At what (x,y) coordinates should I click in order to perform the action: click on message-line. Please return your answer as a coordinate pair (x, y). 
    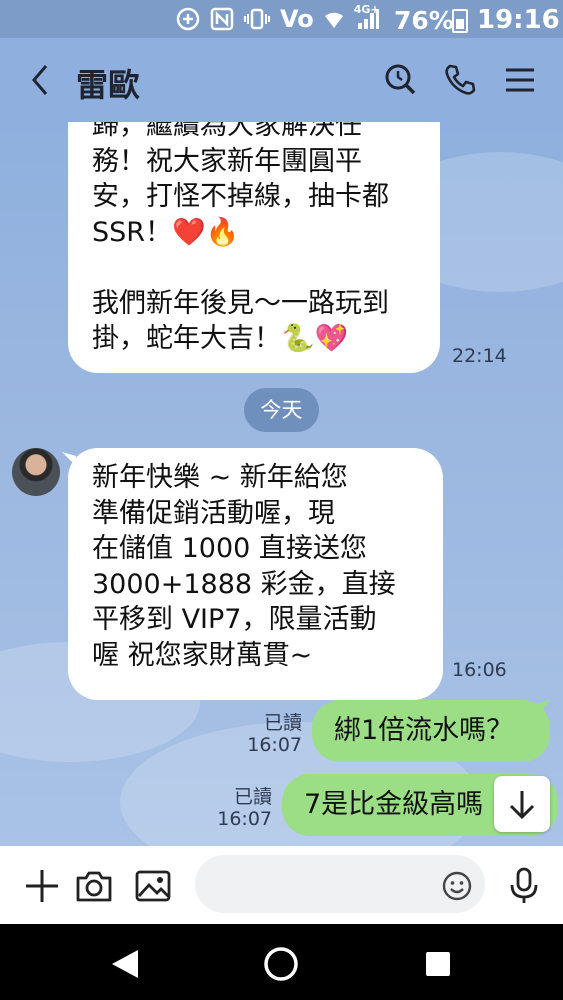
    Looking at the image, I should click on (254, 268).